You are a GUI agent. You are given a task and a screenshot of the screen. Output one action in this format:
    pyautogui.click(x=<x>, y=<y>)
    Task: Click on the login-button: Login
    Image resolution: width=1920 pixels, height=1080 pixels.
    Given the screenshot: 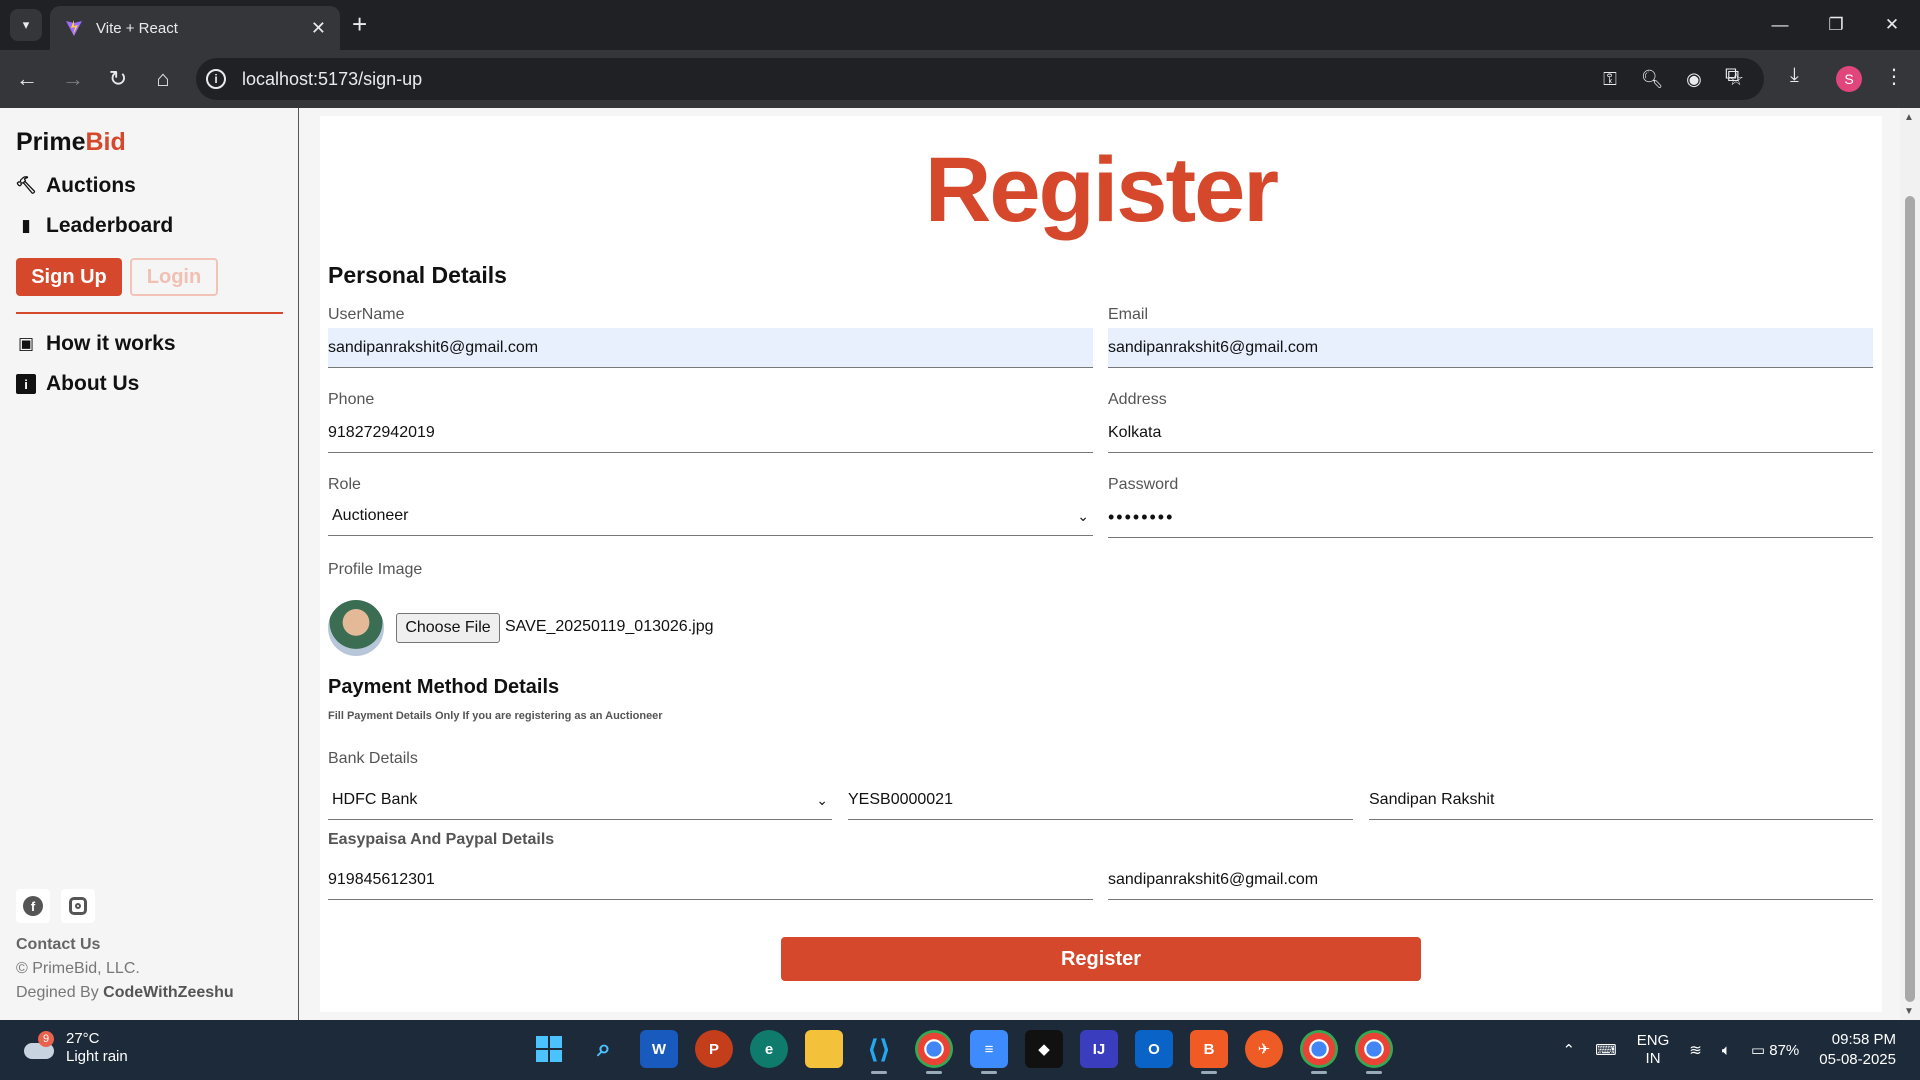 What is the action you would take?
    pyautogui.click(x=174, y=277)
    